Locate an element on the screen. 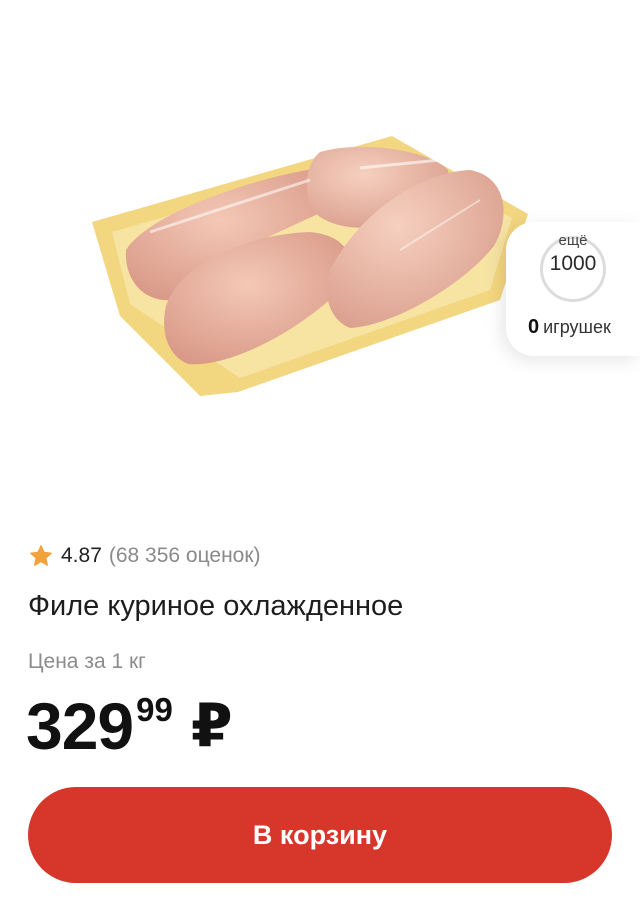 This screenshot has height=919, width=640. toy-target: 1000 is located at coordinates (573, 263).